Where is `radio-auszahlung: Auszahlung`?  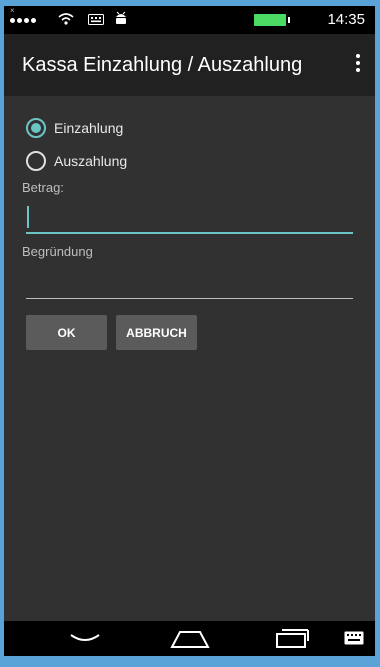
radio-auszahlung: Auszahlung is located at coordinates (76, 161).